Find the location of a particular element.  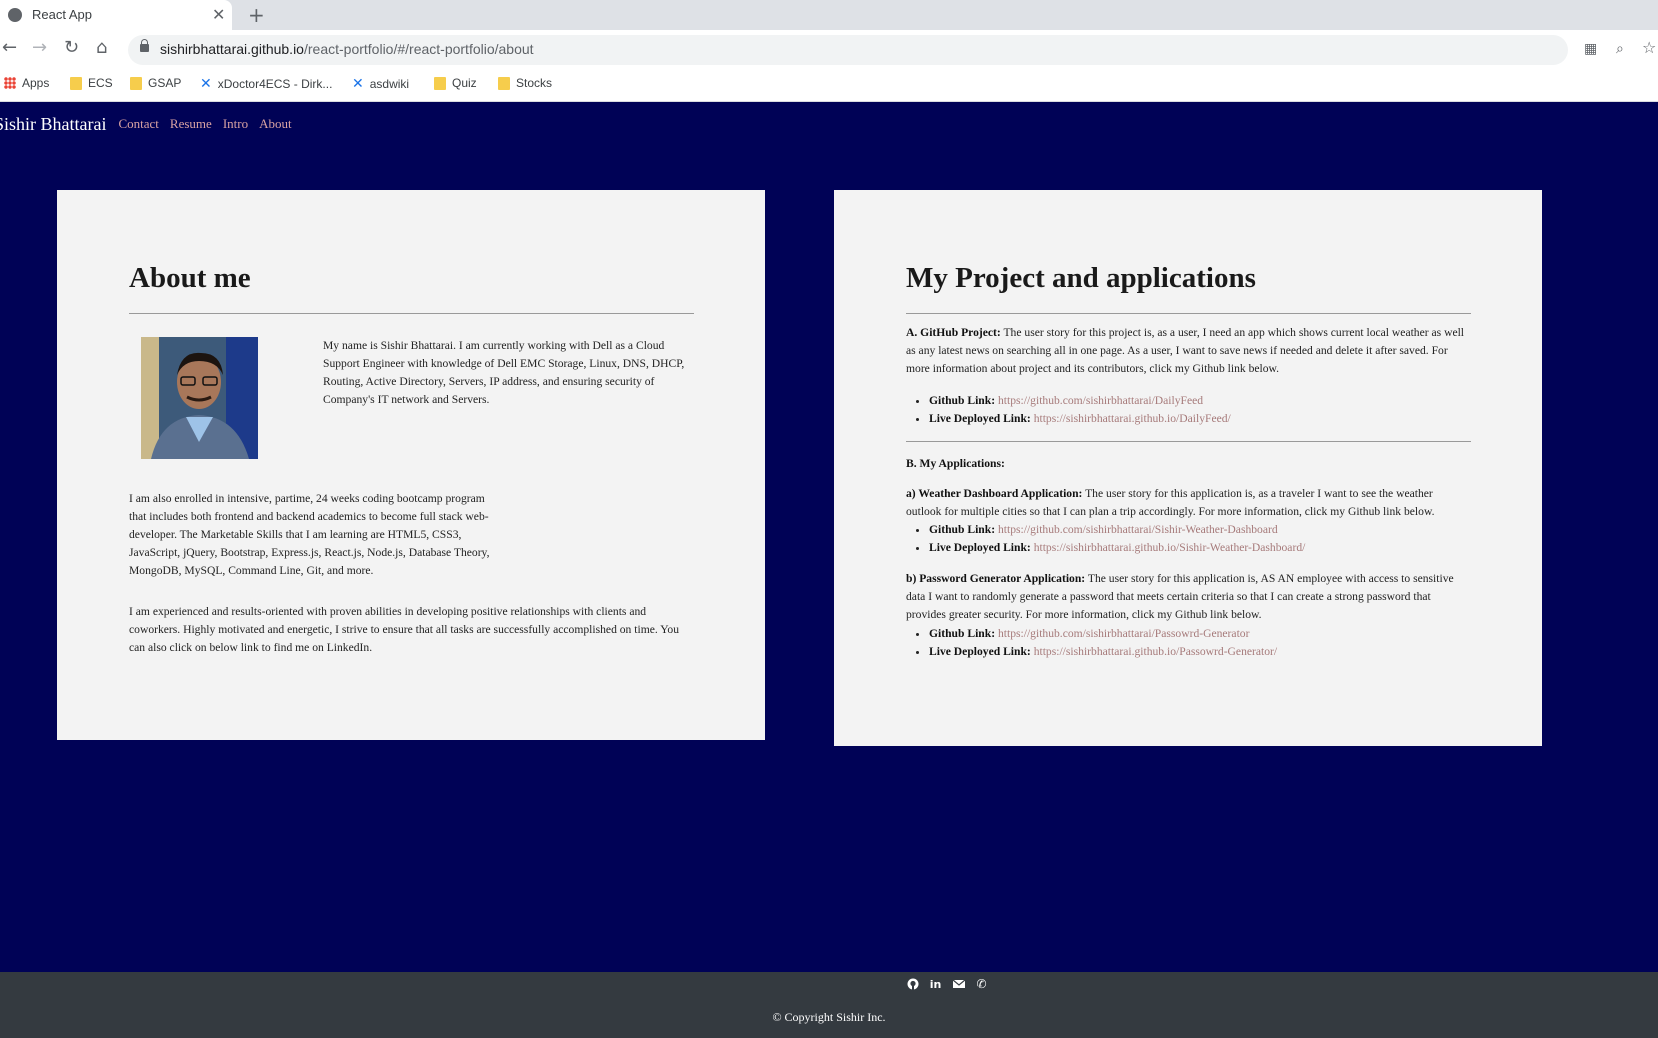

globe-icon is located at coordinates (15, 15).